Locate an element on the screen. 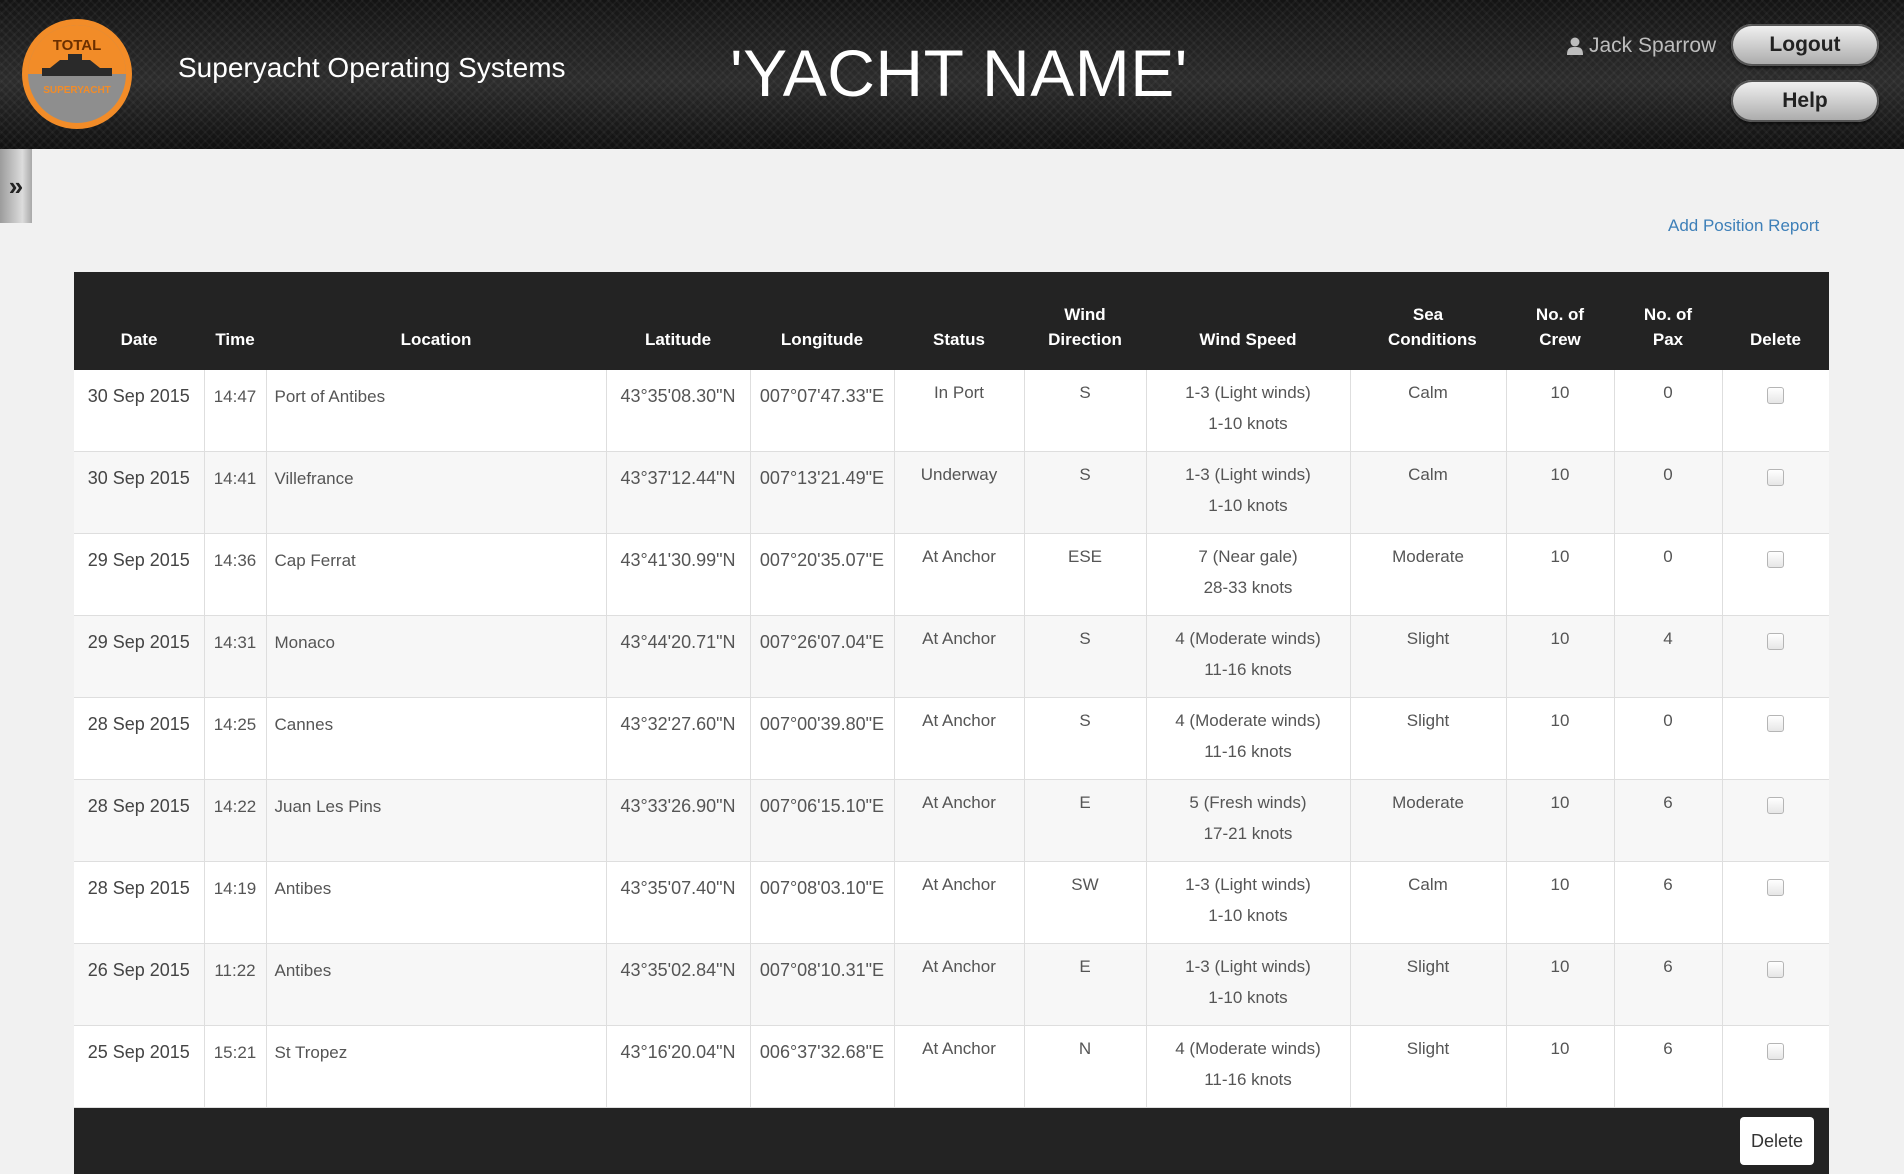  table-footer: Delete is located at coordinates (951, 1141).